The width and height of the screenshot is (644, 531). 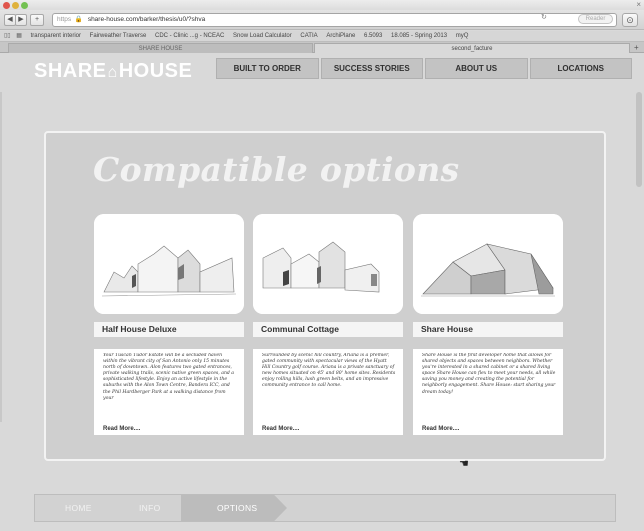 I want to click on half-house-image, so click(x=169, y=264).